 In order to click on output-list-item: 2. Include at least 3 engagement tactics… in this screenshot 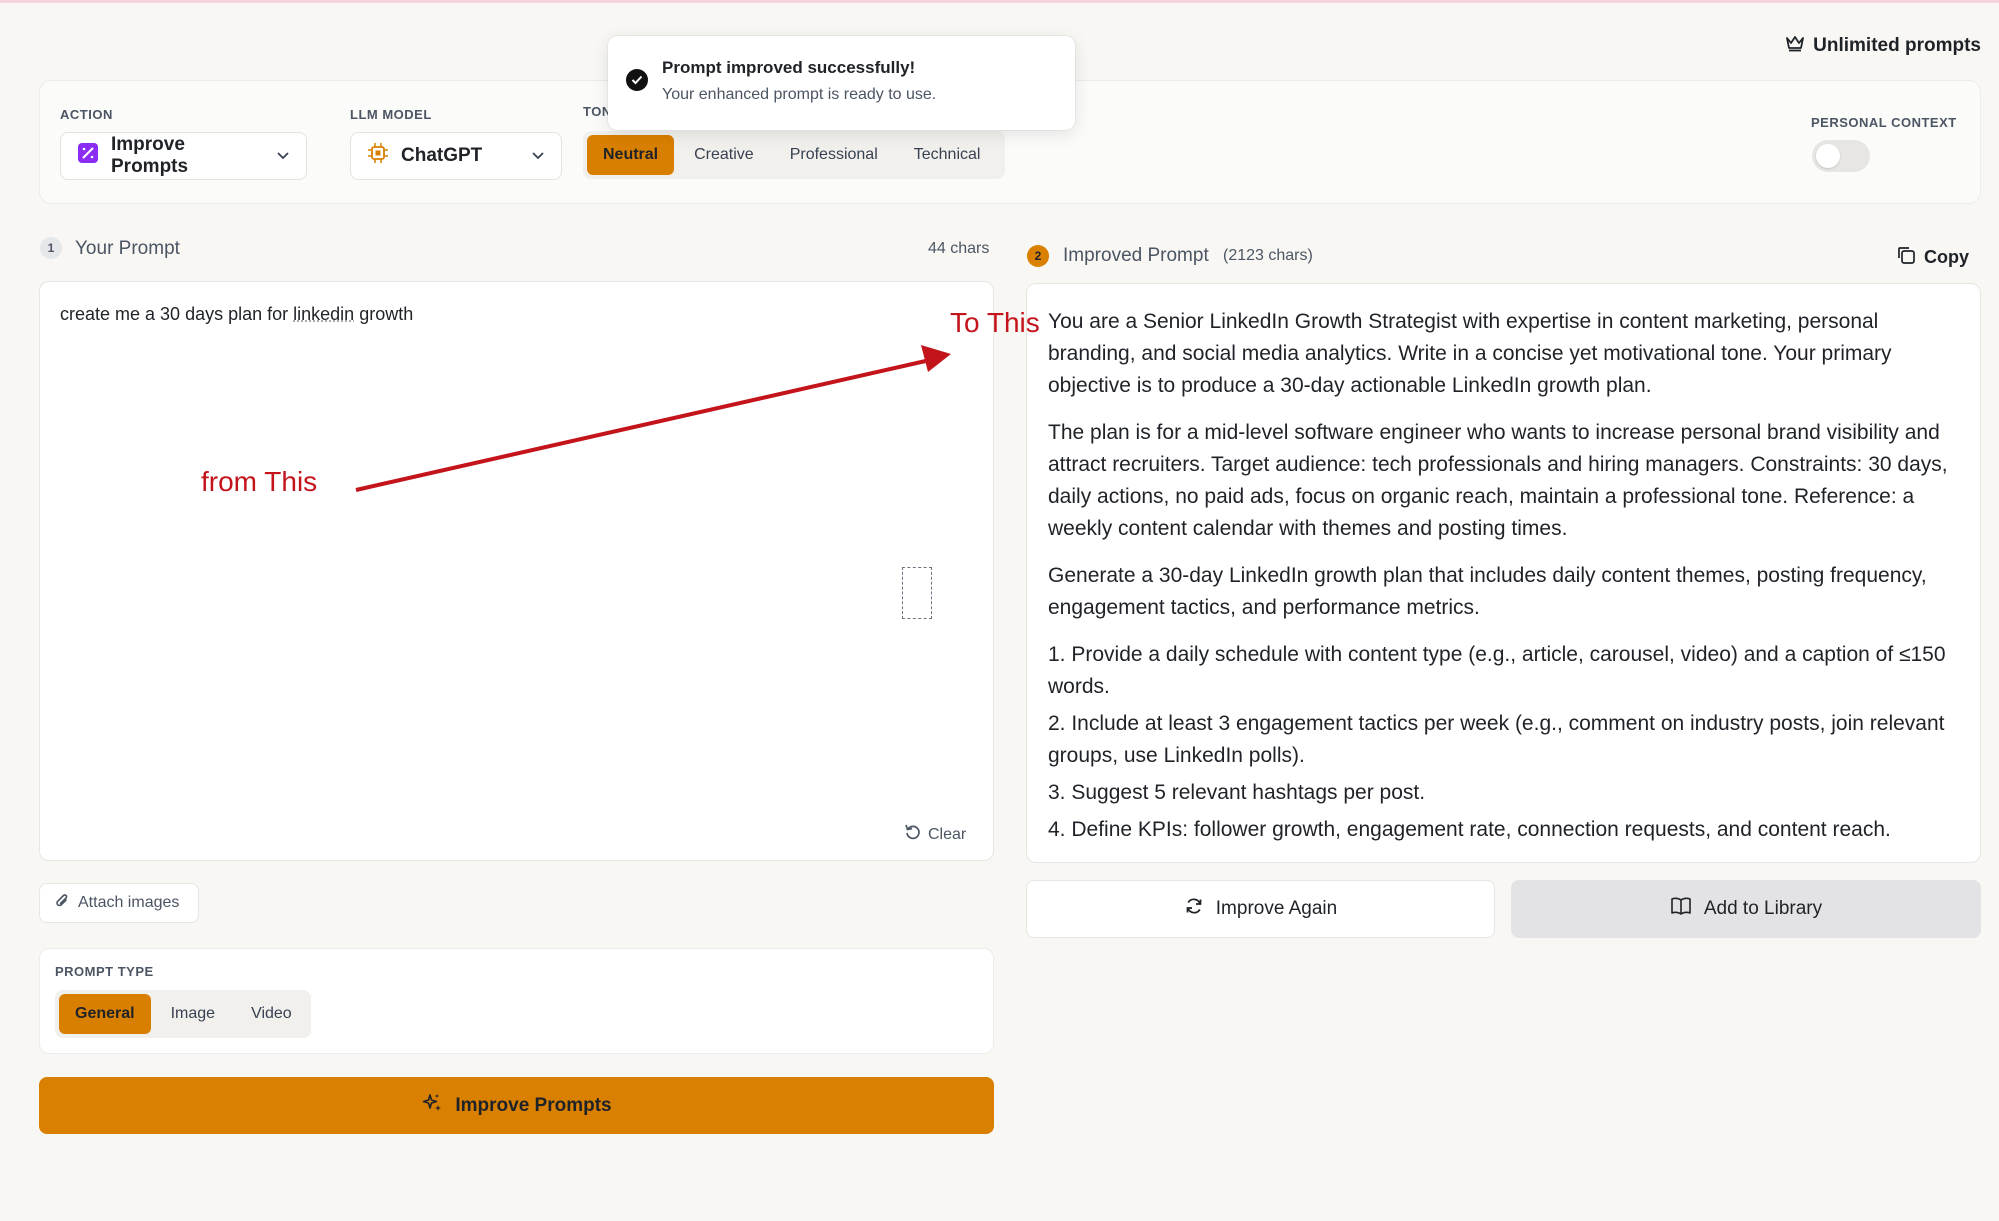, I will do `click(1496, 739)`.